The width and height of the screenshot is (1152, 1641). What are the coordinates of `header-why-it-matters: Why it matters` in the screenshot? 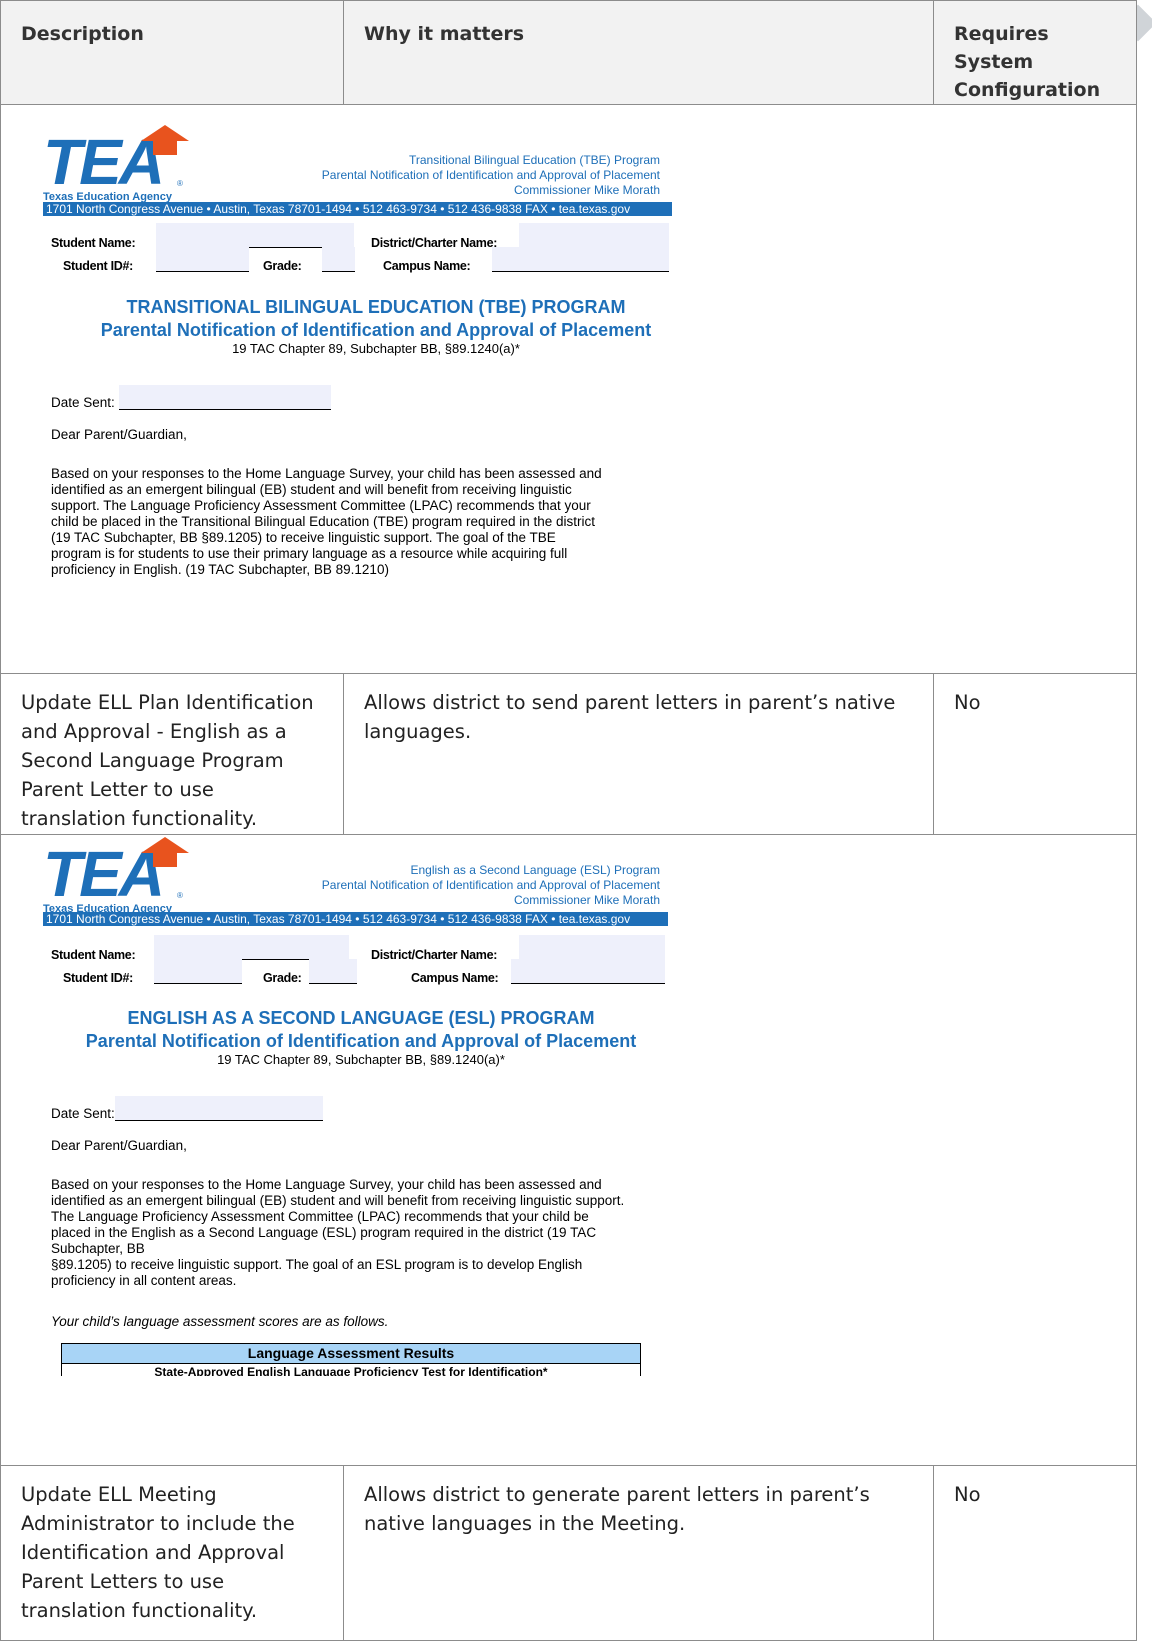 It's located at (638, 52).